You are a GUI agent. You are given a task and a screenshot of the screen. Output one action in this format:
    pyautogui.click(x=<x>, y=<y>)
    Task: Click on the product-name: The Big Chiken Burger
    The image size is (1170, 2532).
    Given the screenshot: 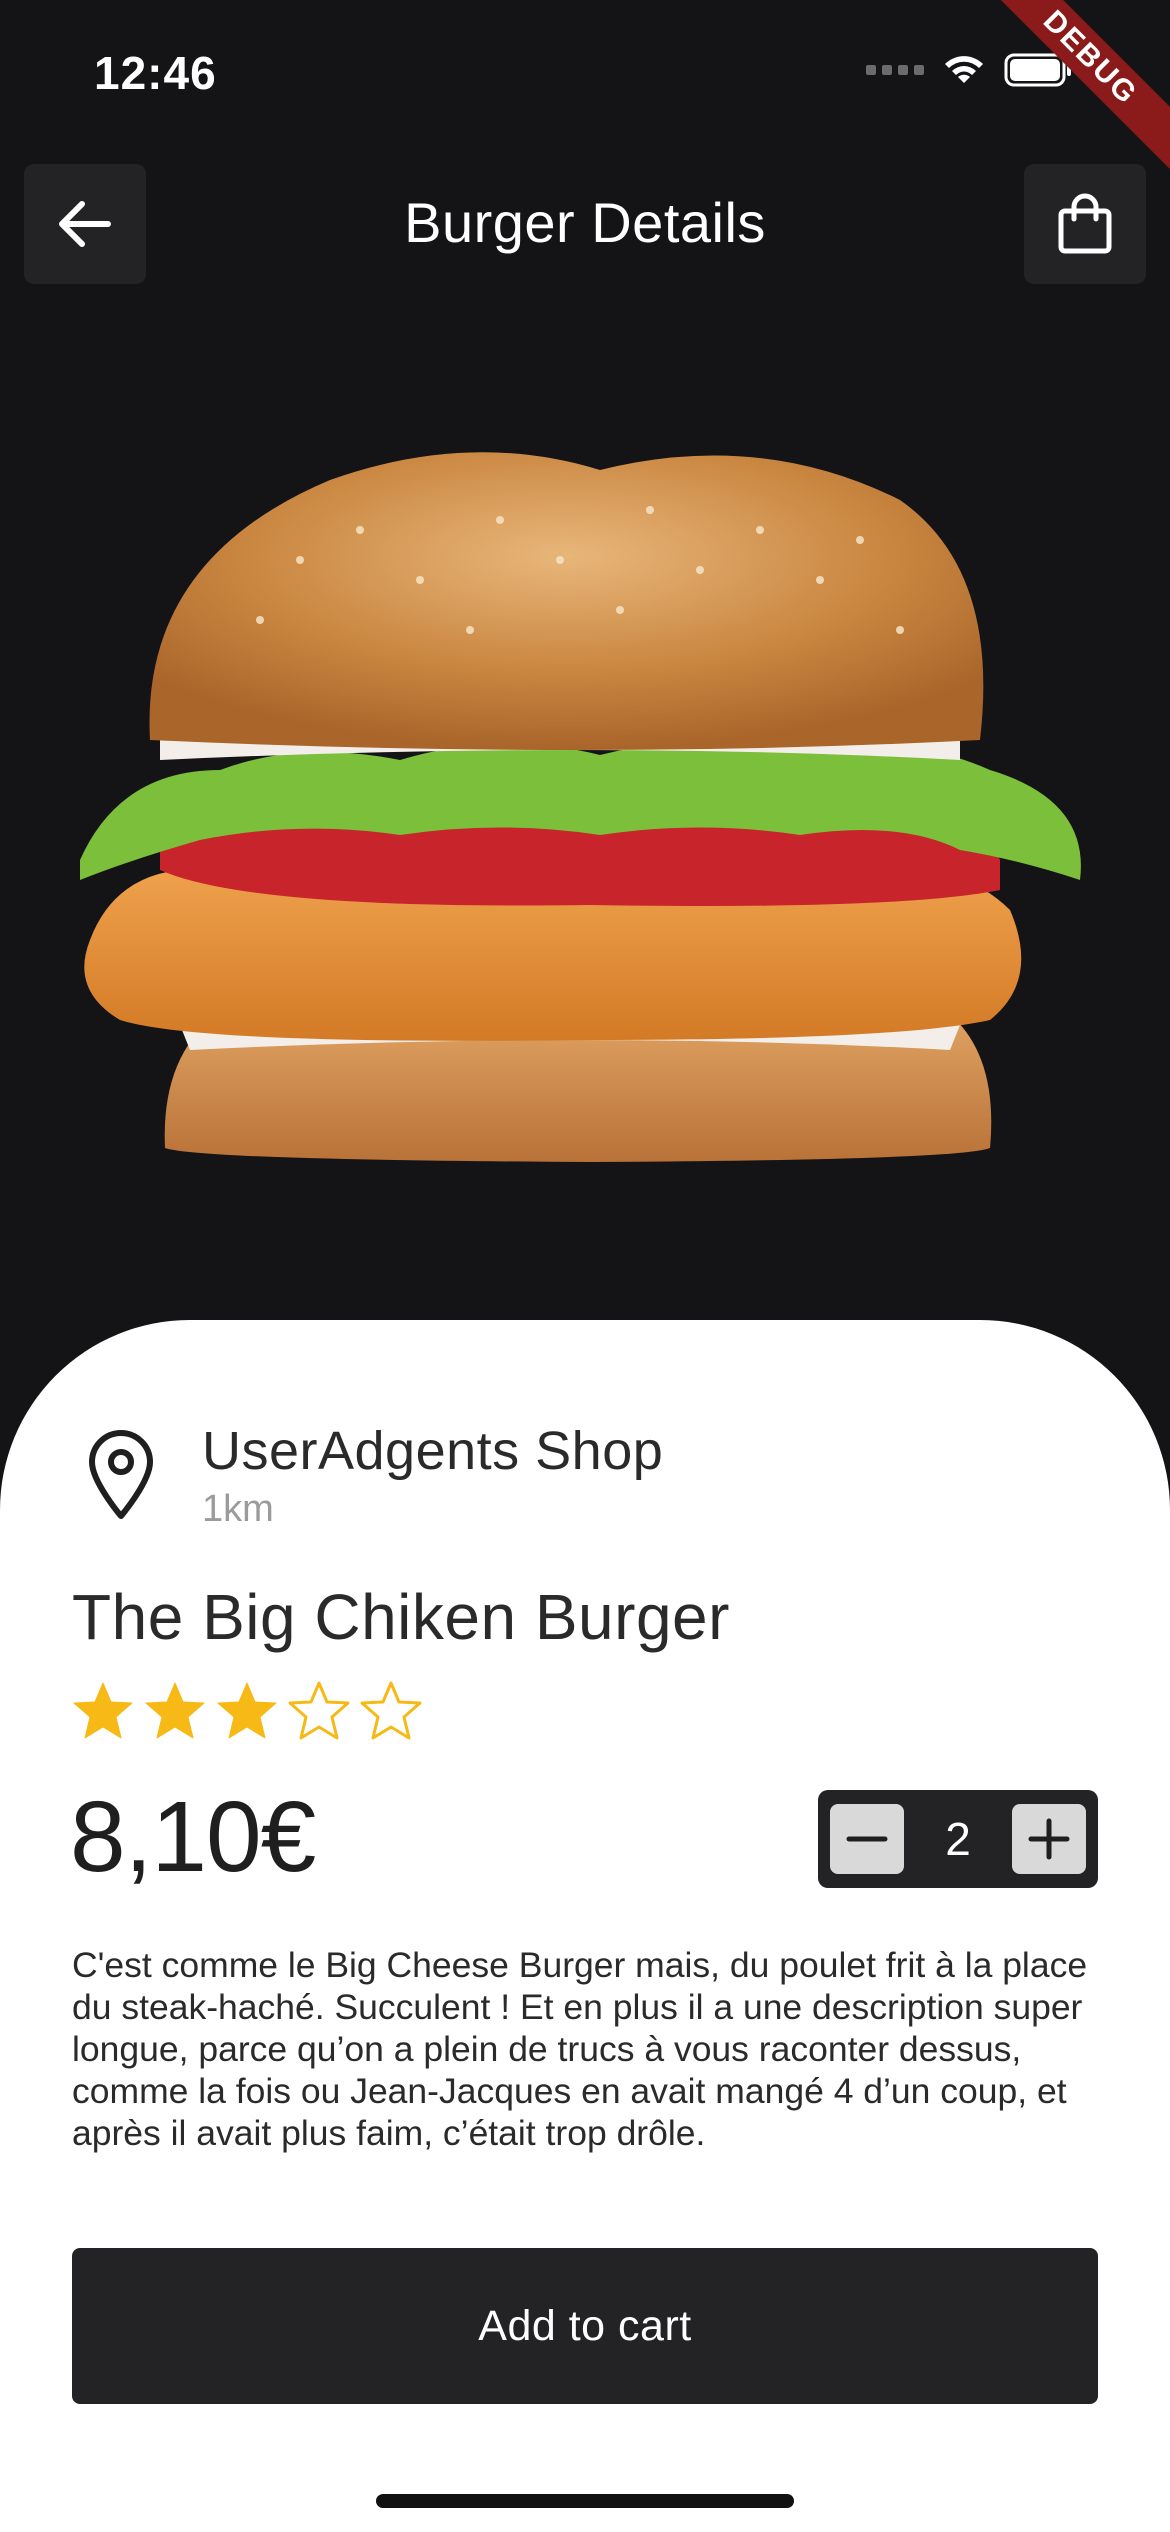 What is the action you would take?
    pyautogui.click(x=401, y=1617)
    